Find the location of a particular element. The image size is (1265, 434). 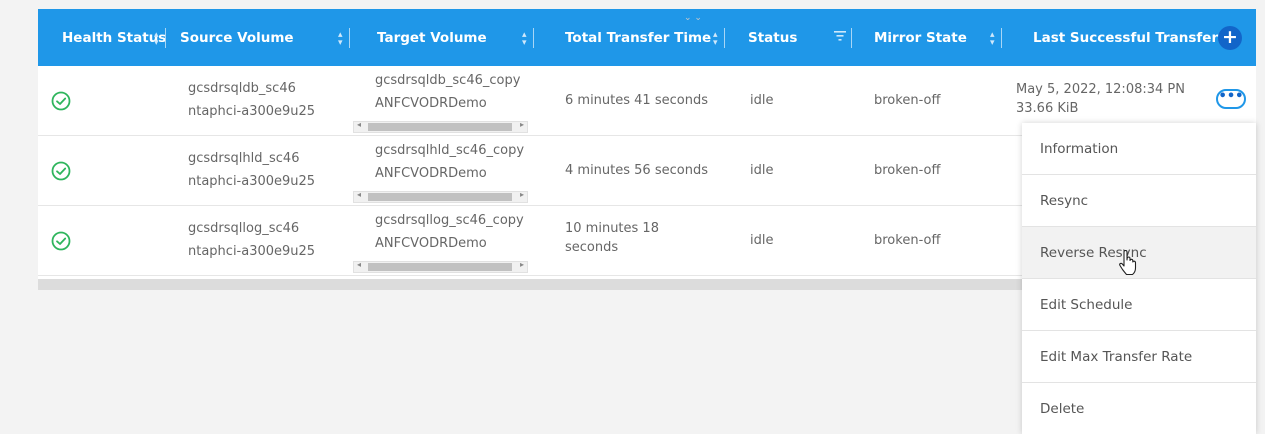

transfer-time: 4 minutes 56 seconds is located at coordinates (636, 170).